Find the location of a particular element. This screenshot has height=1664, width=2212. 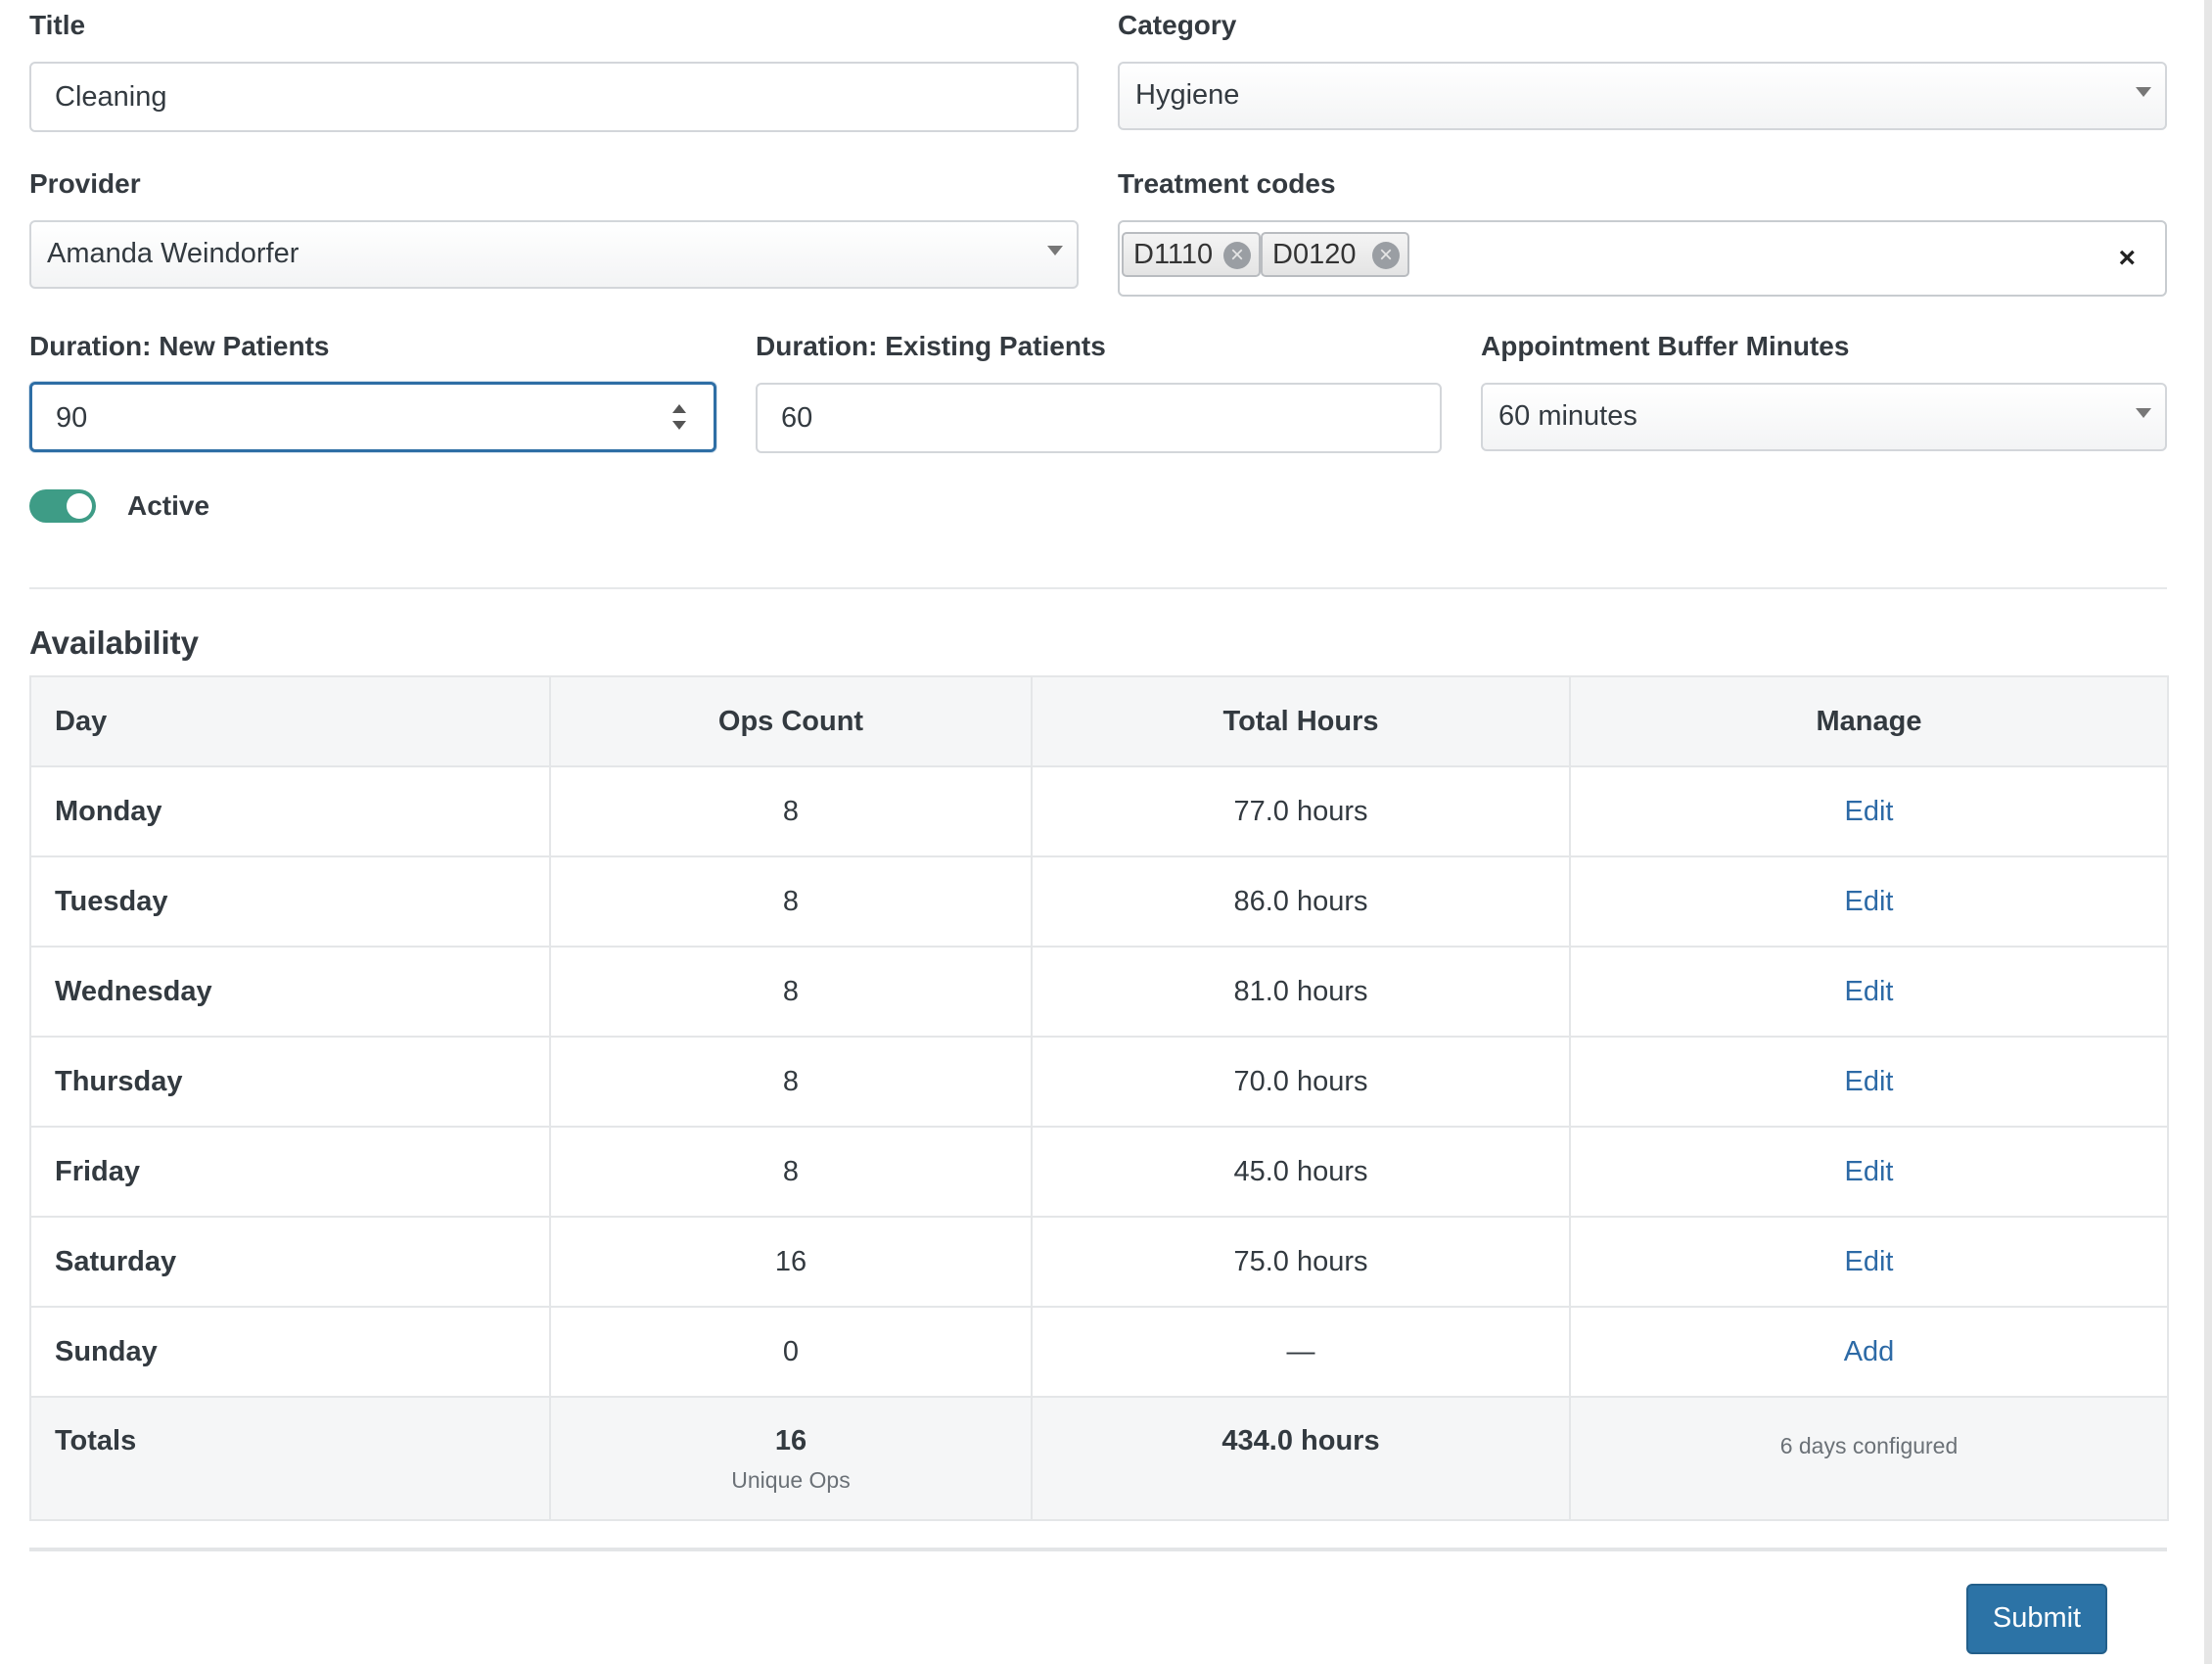

footer-divider is located at coordinates (1098, 1550).